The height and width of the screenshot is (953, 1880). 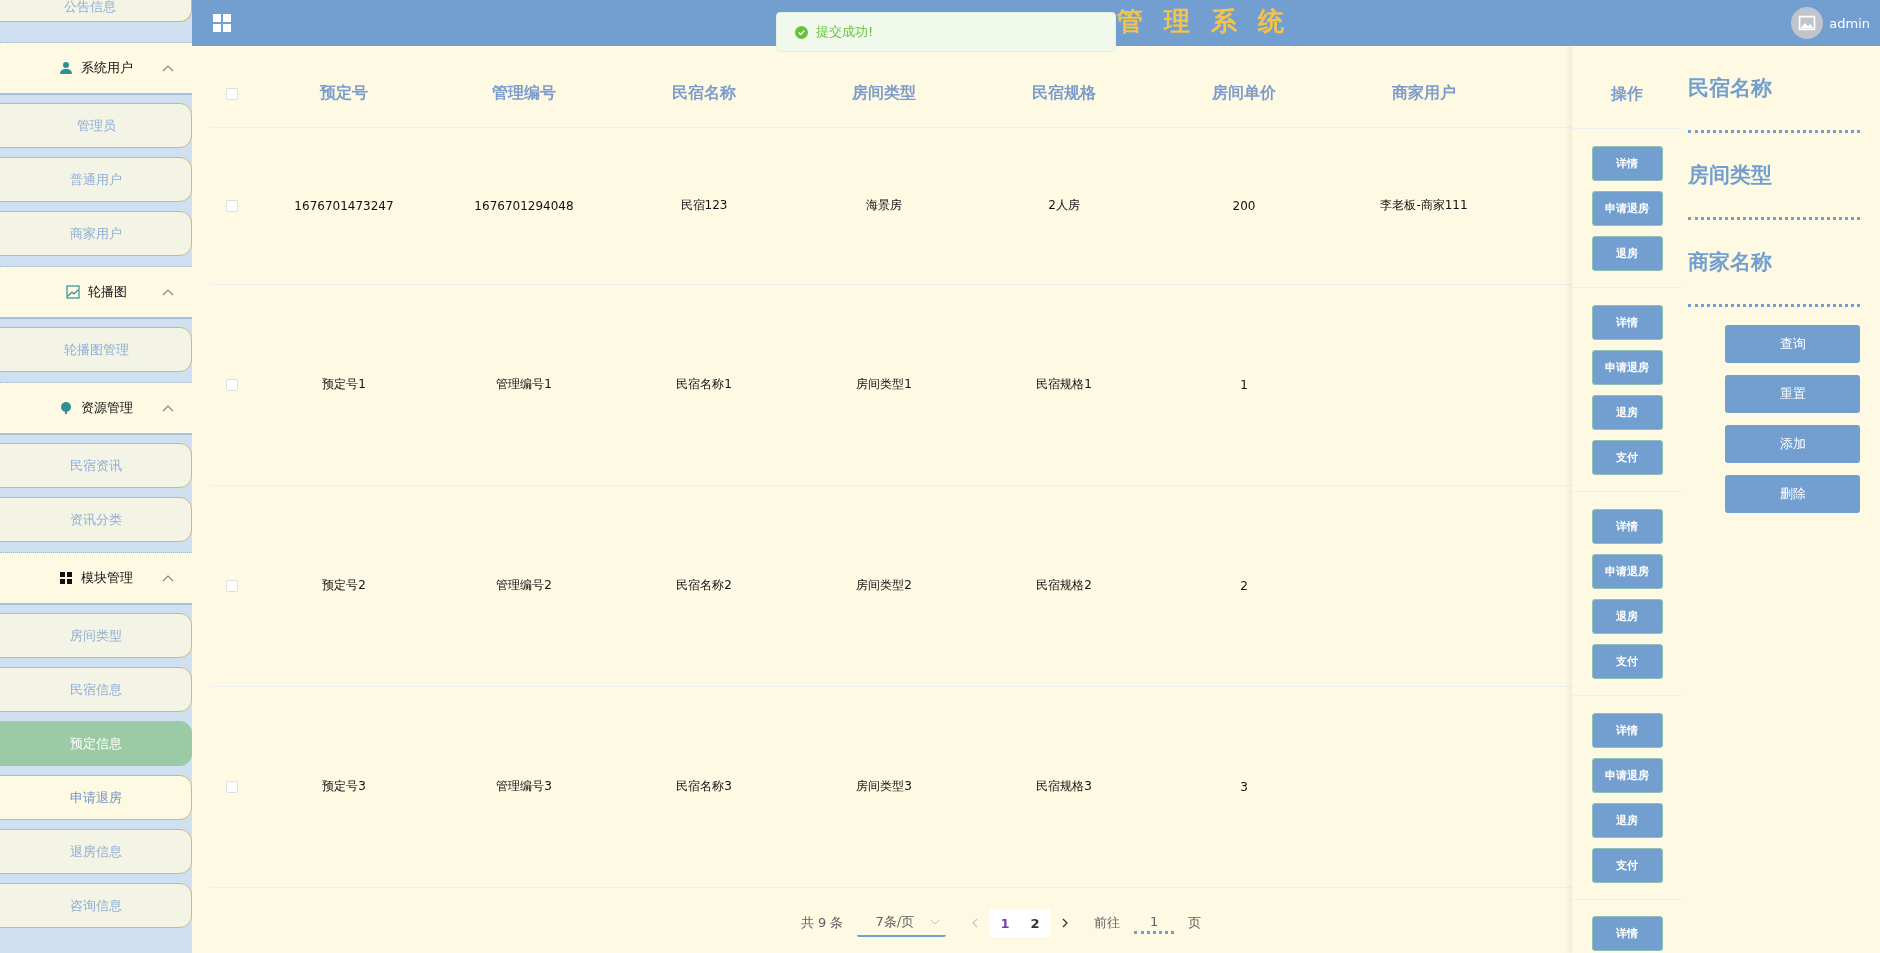 I want to click on table-cell: 预定号1, so click(x=344, y=384).